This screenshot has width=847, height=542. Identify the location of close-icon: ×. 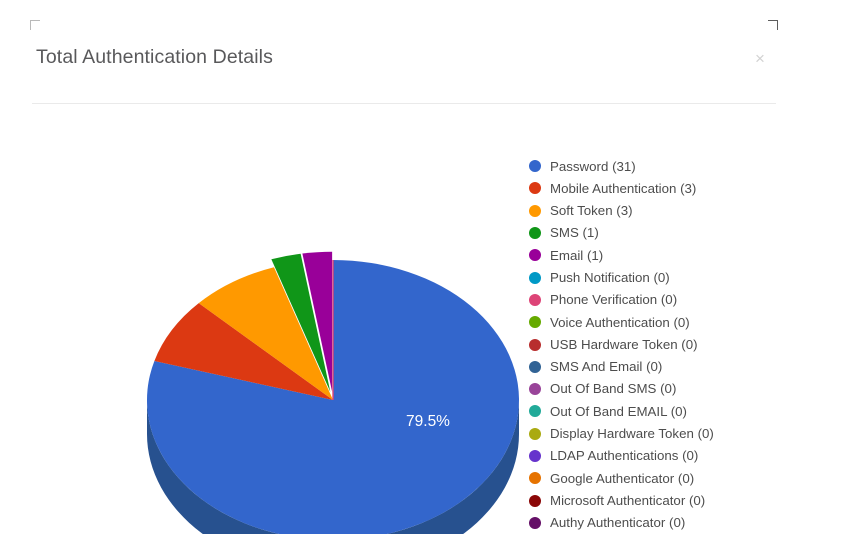
(760, 59).